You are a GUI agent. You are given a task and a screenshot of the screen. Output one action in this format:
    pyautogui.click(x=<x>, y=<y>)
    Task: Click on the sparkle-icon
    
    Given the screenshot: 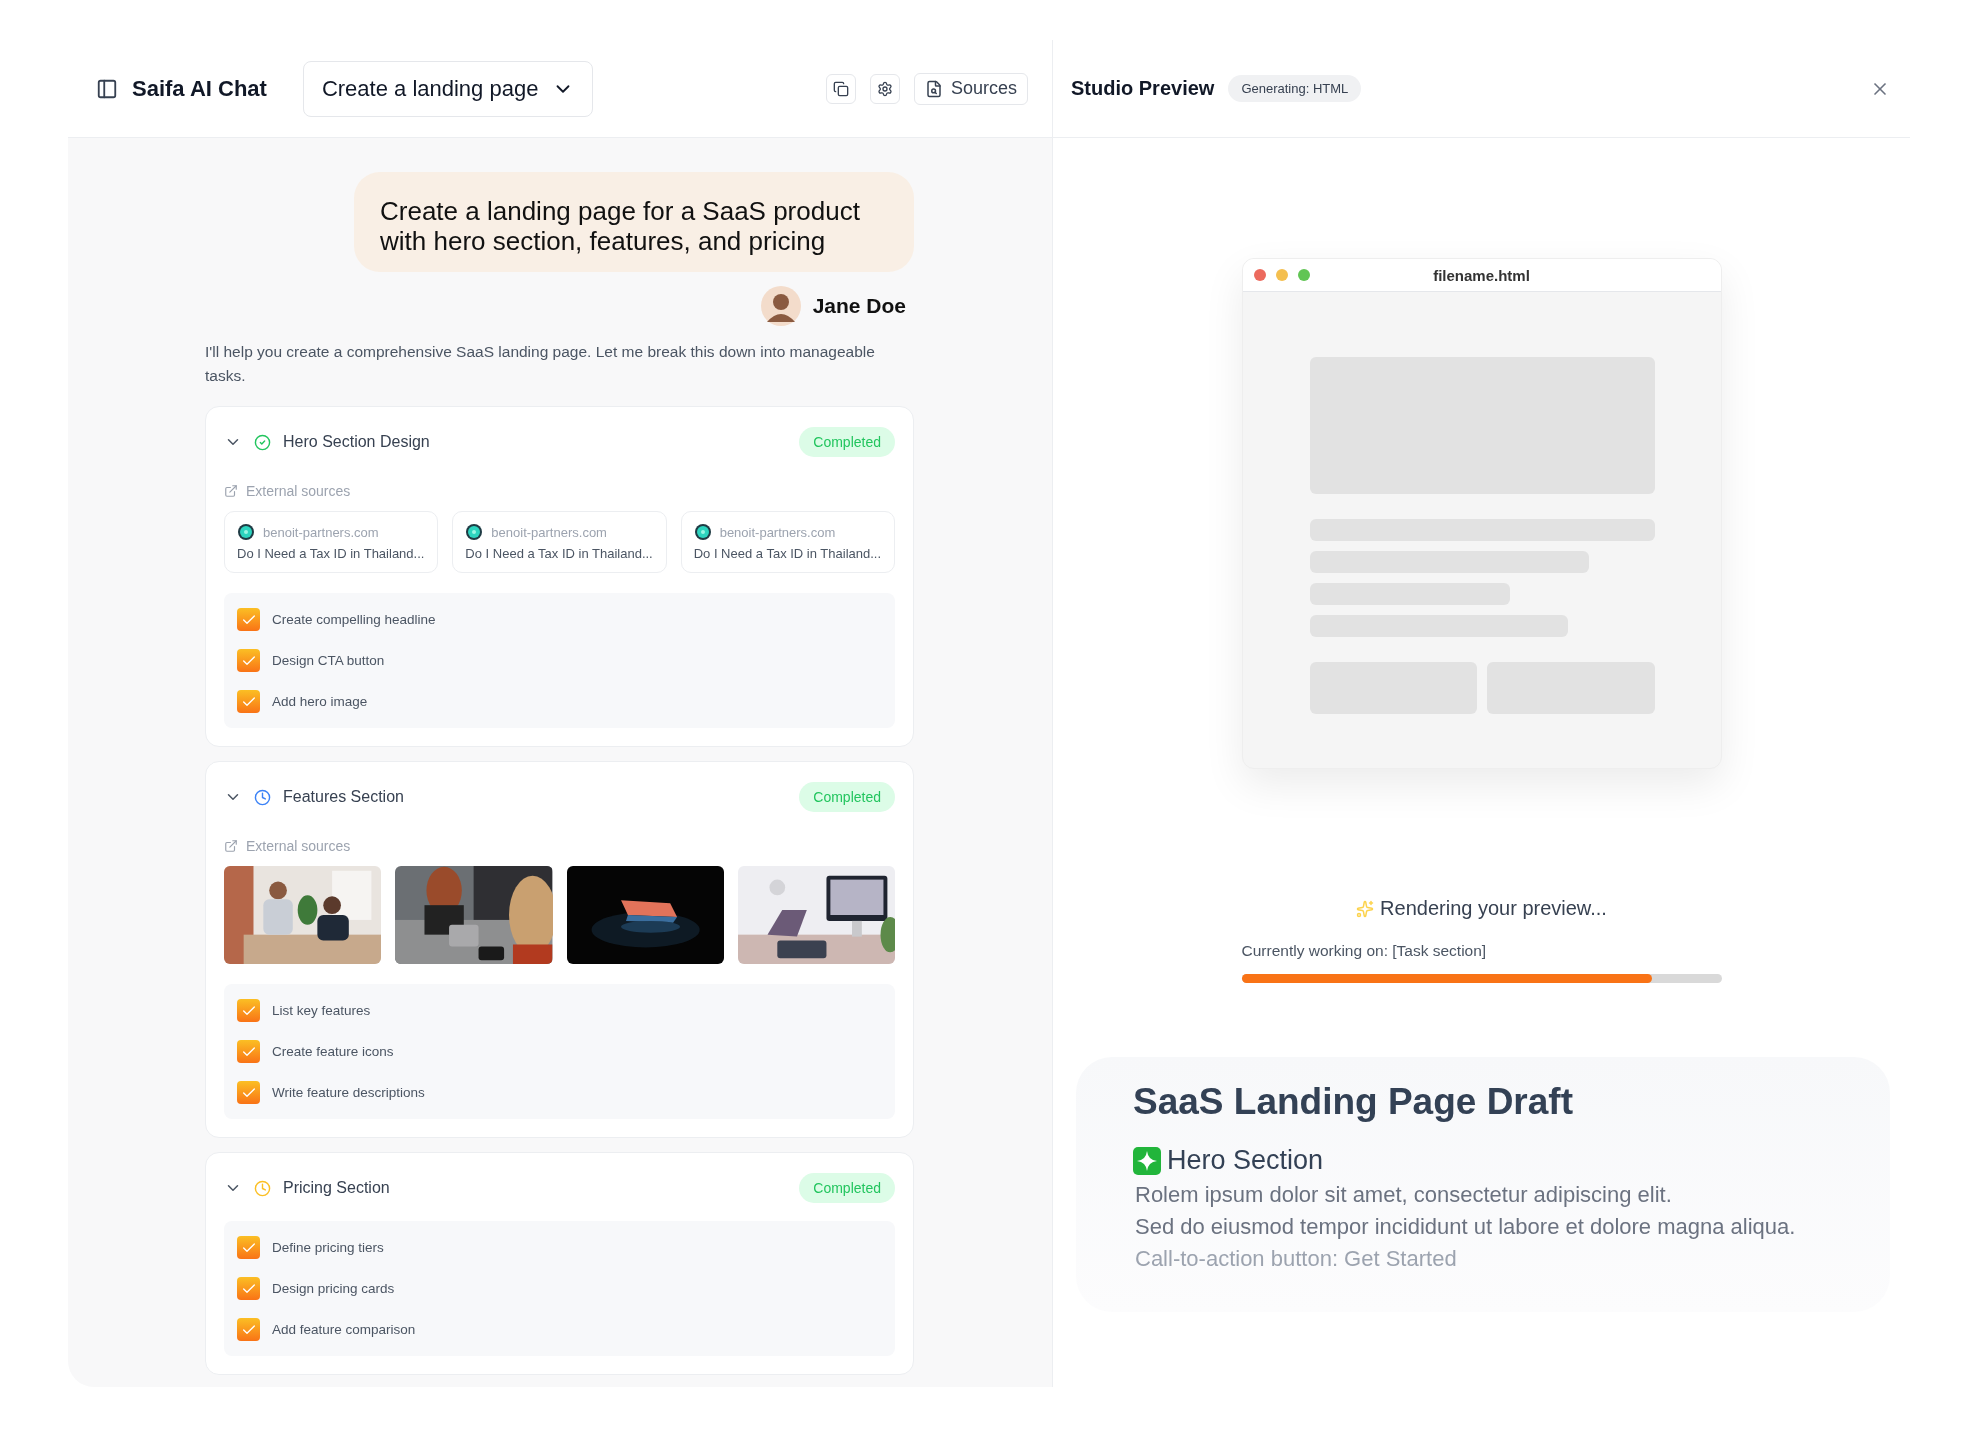 What is the action you would take?
    pyautogui.click(x=1147, y=1160)
    